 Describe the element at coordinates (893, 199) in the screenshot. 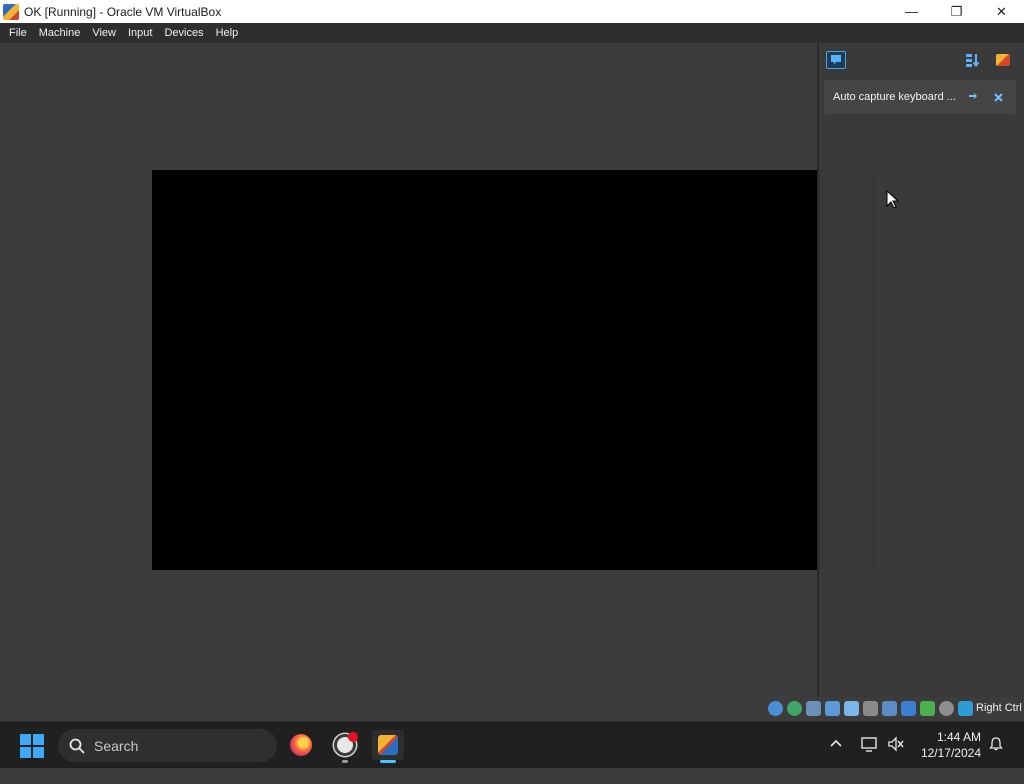

I see `mouse-cursor-icon` at that location.